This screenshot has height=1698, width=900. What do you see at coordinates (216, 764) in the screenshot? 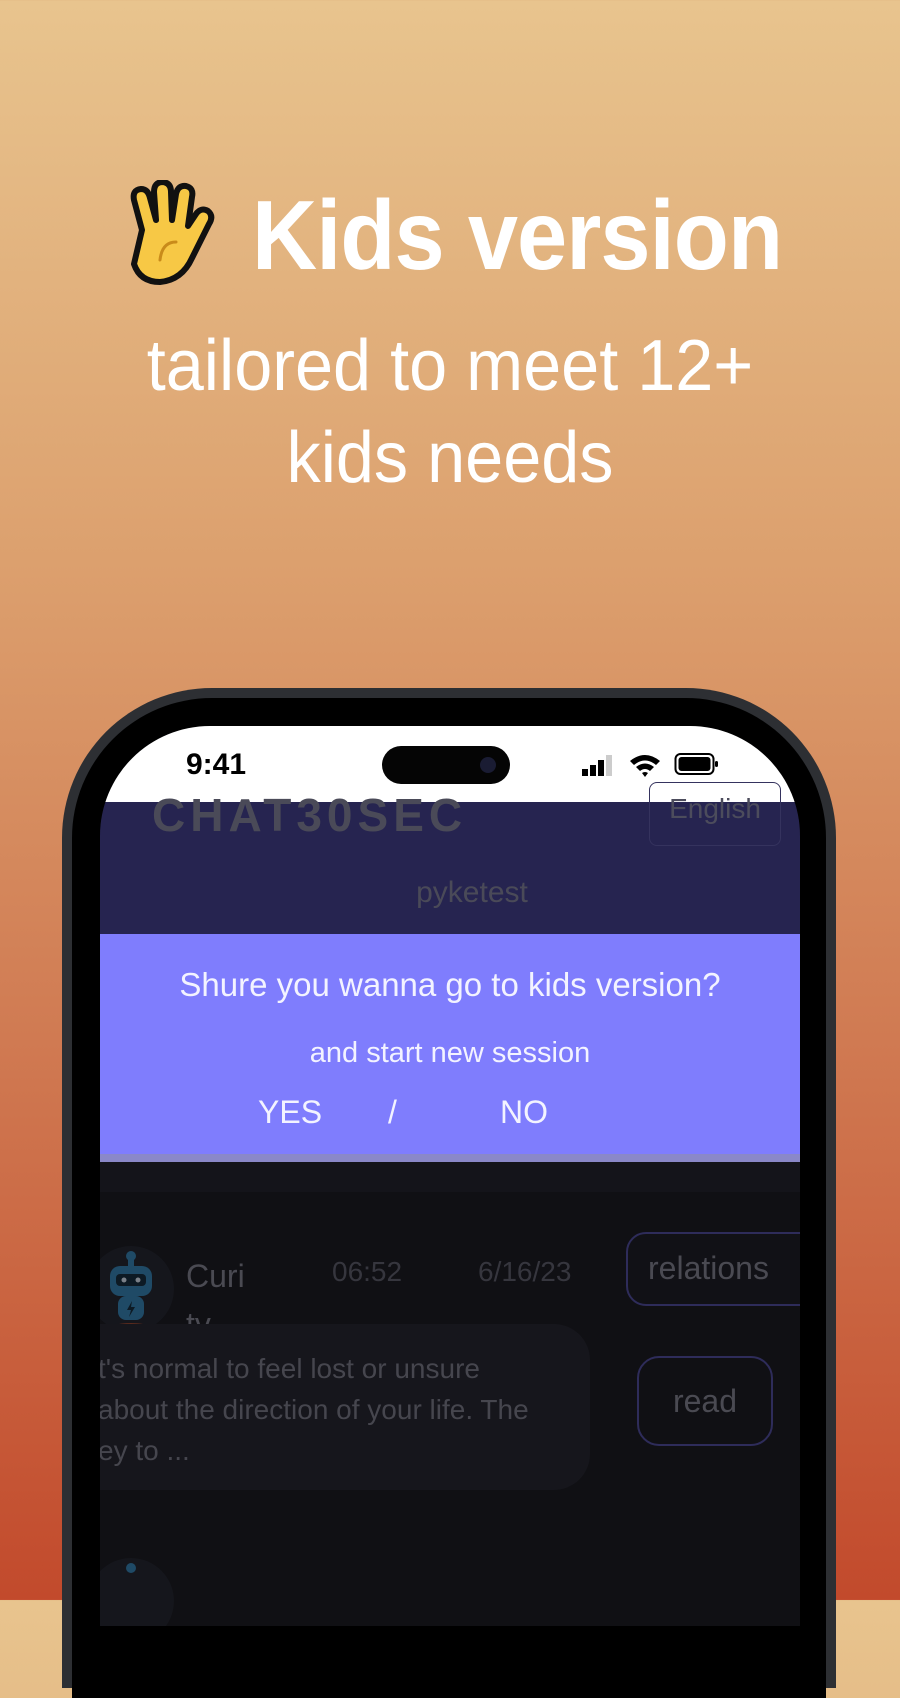
I see `status-time: 9:41` at bounding box center [216, 764].